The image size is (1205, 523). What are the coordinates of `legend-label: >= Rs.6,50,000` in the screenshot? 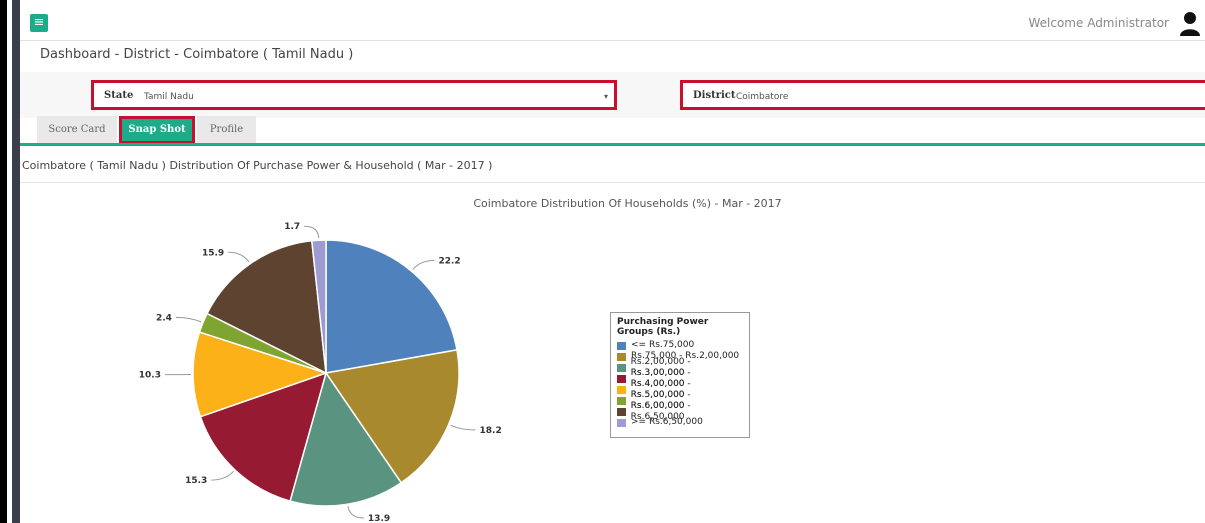 It's located at (667, 422).